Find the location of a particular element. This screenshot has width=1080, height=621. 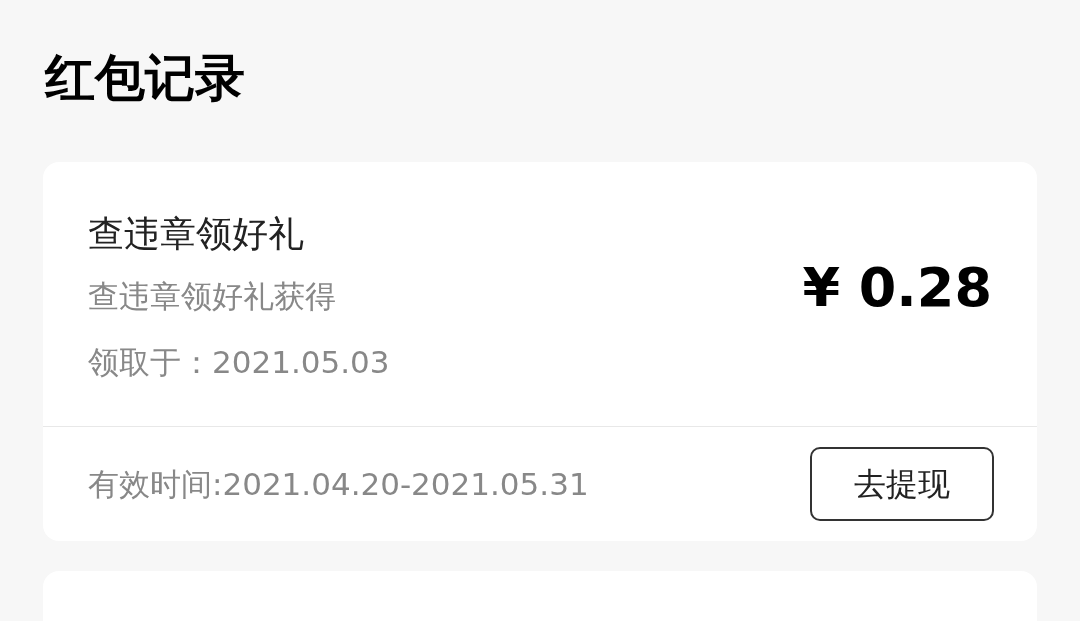

withdraw-button: 去提现 is located at coordinates (902, 484).